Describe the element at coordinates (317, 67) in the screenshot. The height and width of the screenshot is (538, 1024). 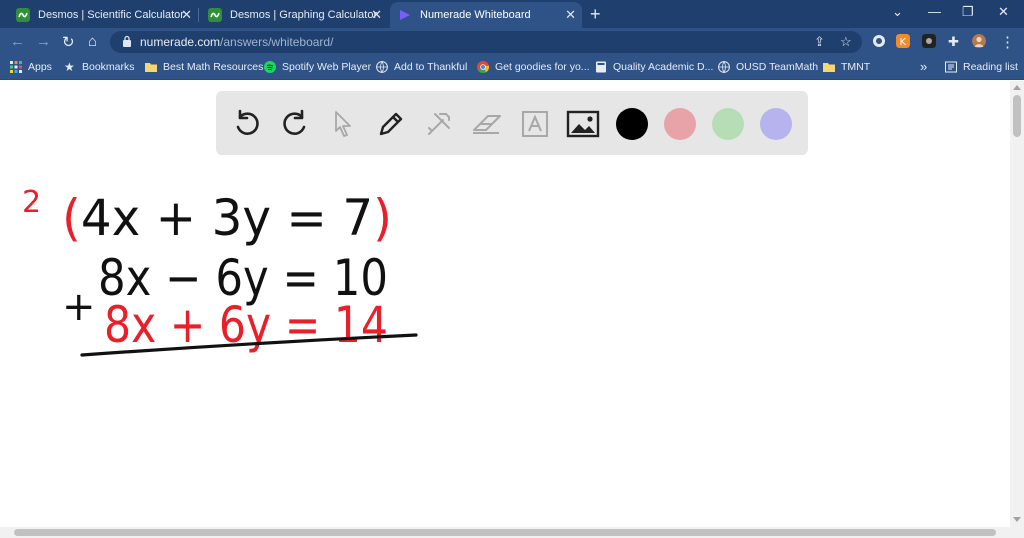
I see `bookmark-spotify: Spotify Web Player` at that location.